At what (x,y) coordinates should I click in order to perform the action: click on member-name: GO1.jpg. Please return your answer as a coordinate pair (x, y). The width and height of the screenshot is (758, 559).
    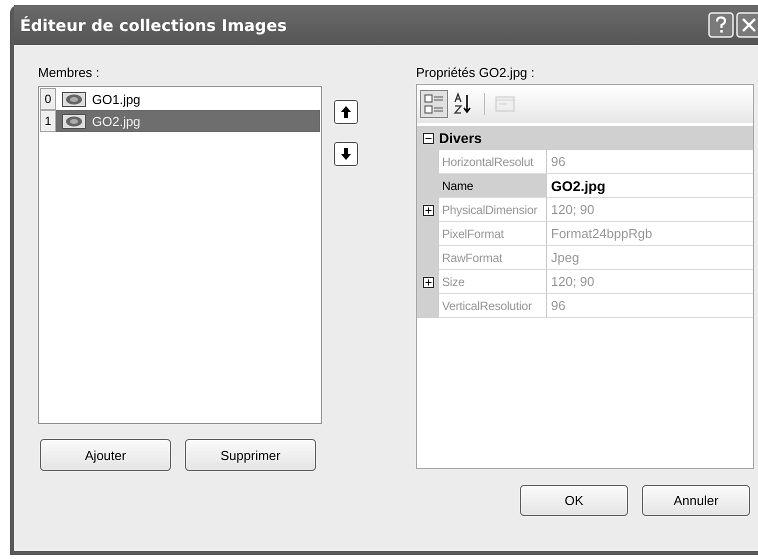
    Looking at the image, I should click on (116, 99).